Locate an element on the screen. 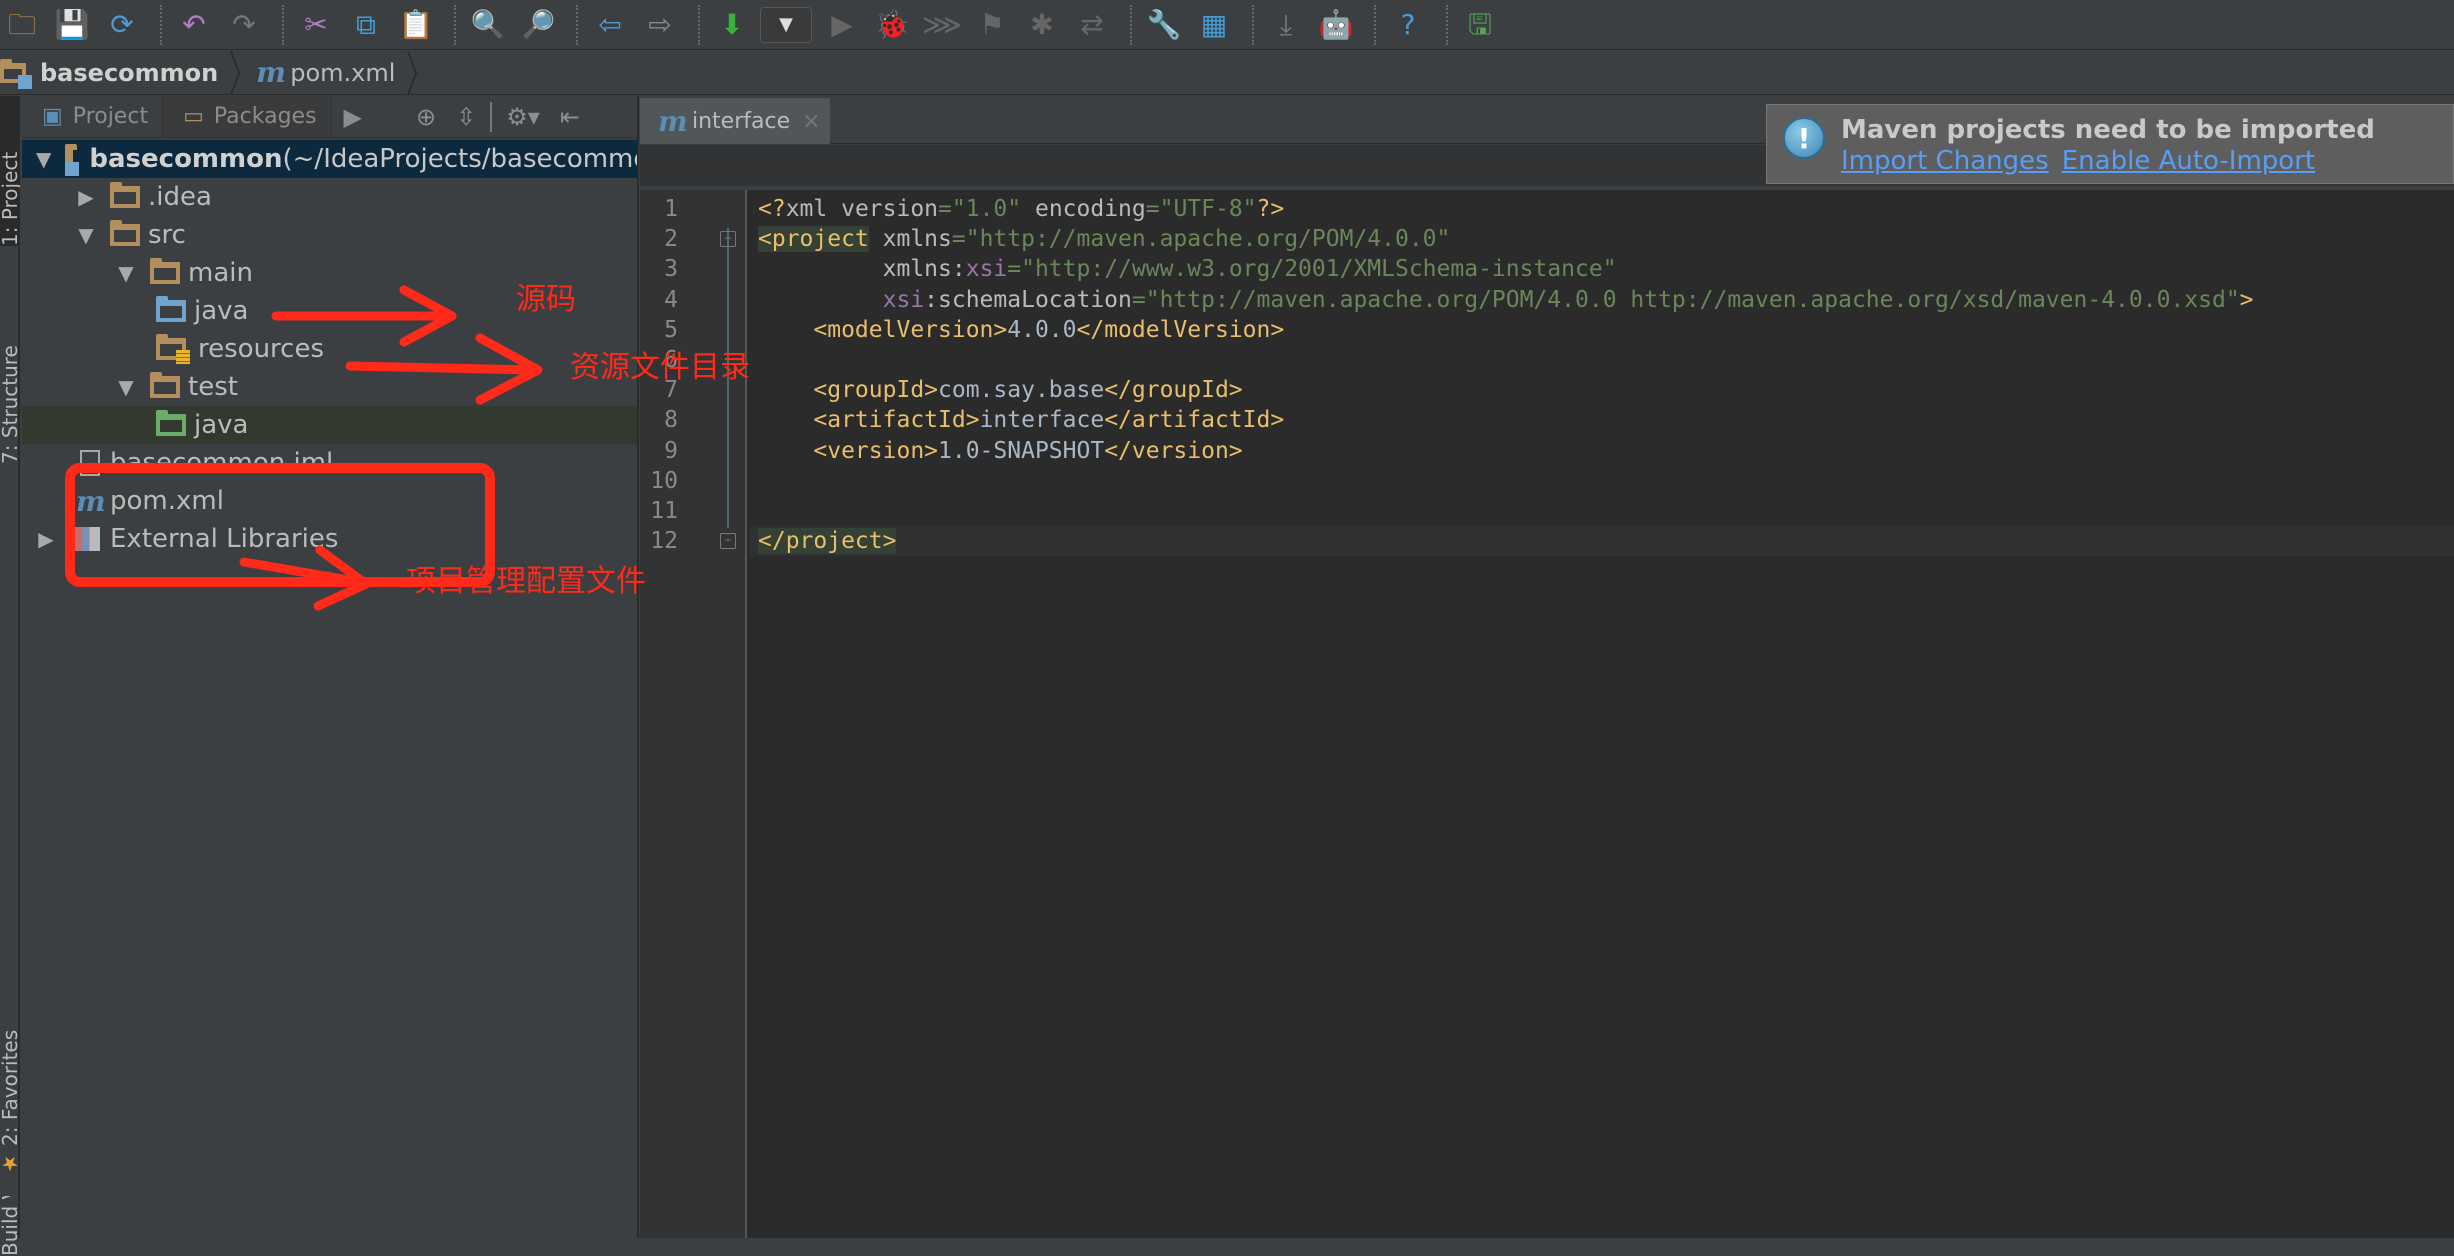  cut-button: ✂ is located at coordinates (316, 25).